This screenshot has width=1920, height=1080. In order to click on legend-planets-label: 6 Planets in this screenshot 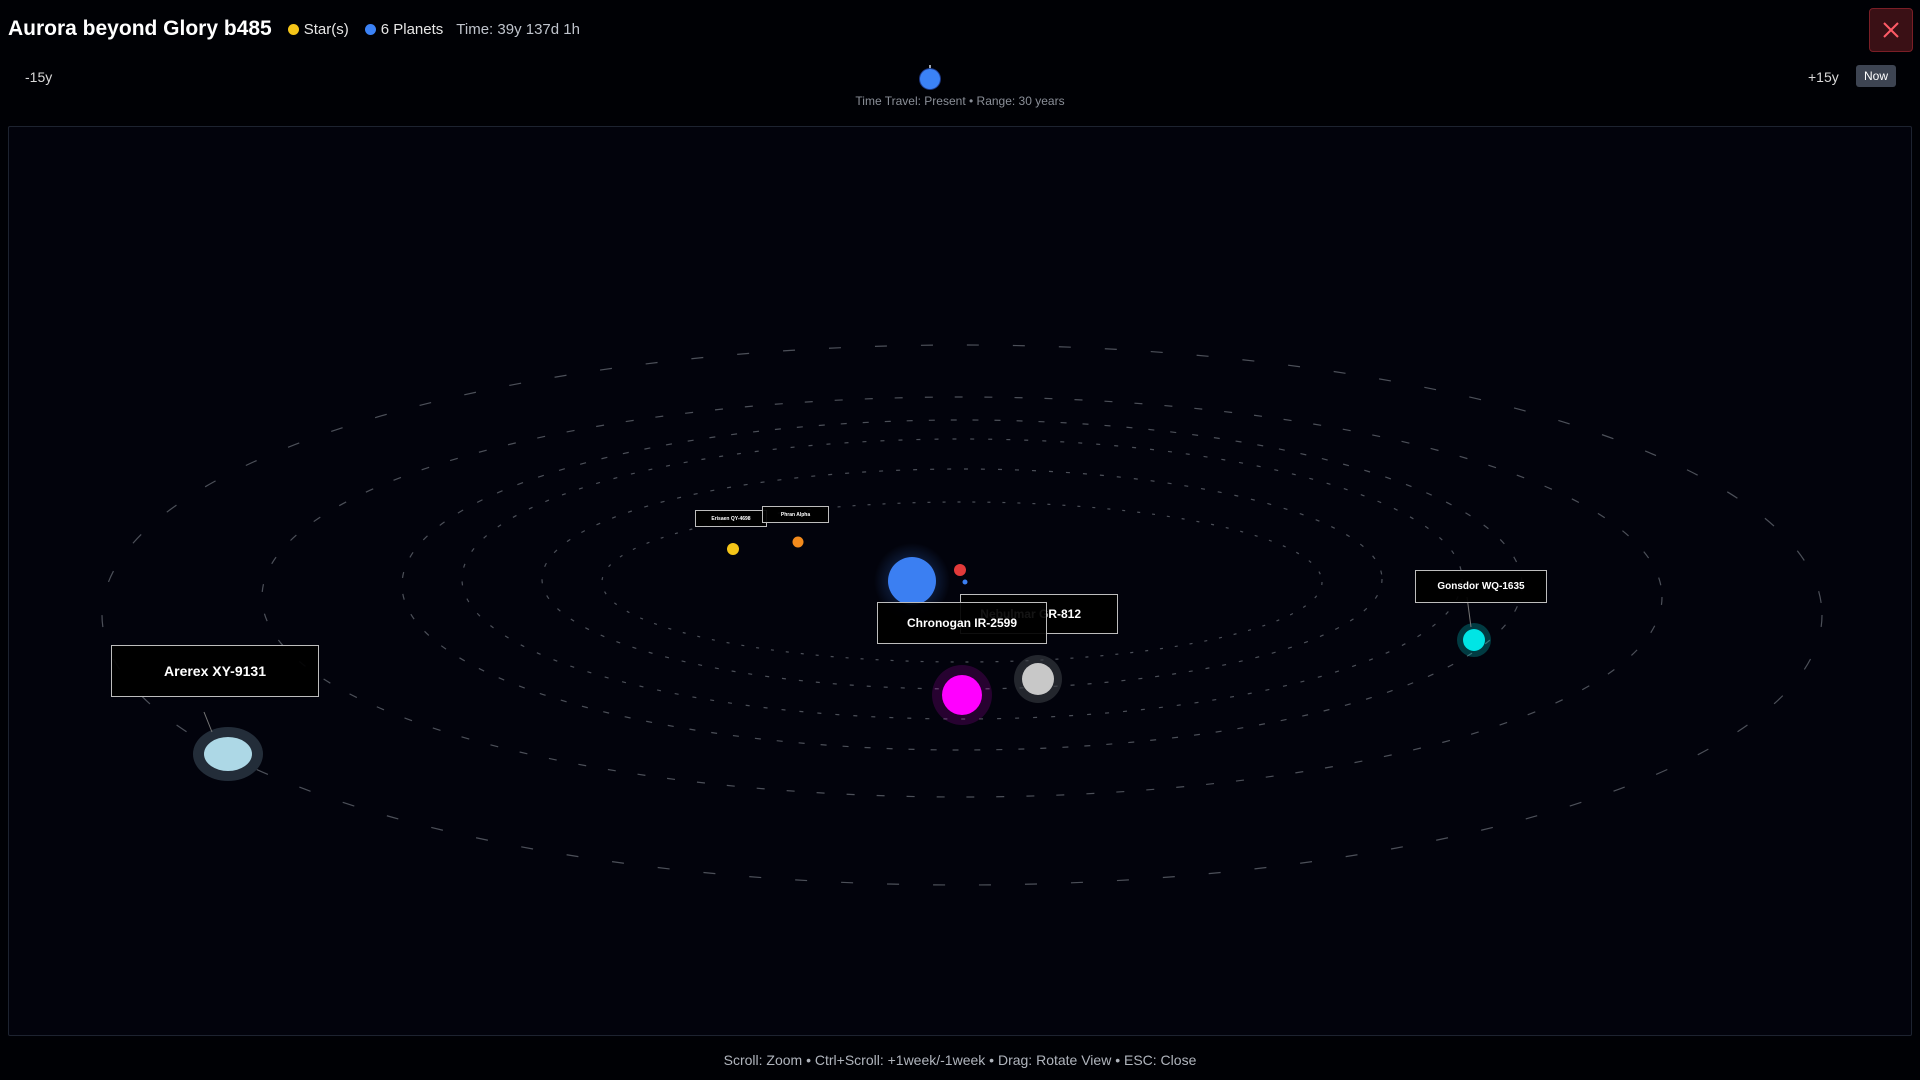, I will do `click(412, 29)`.